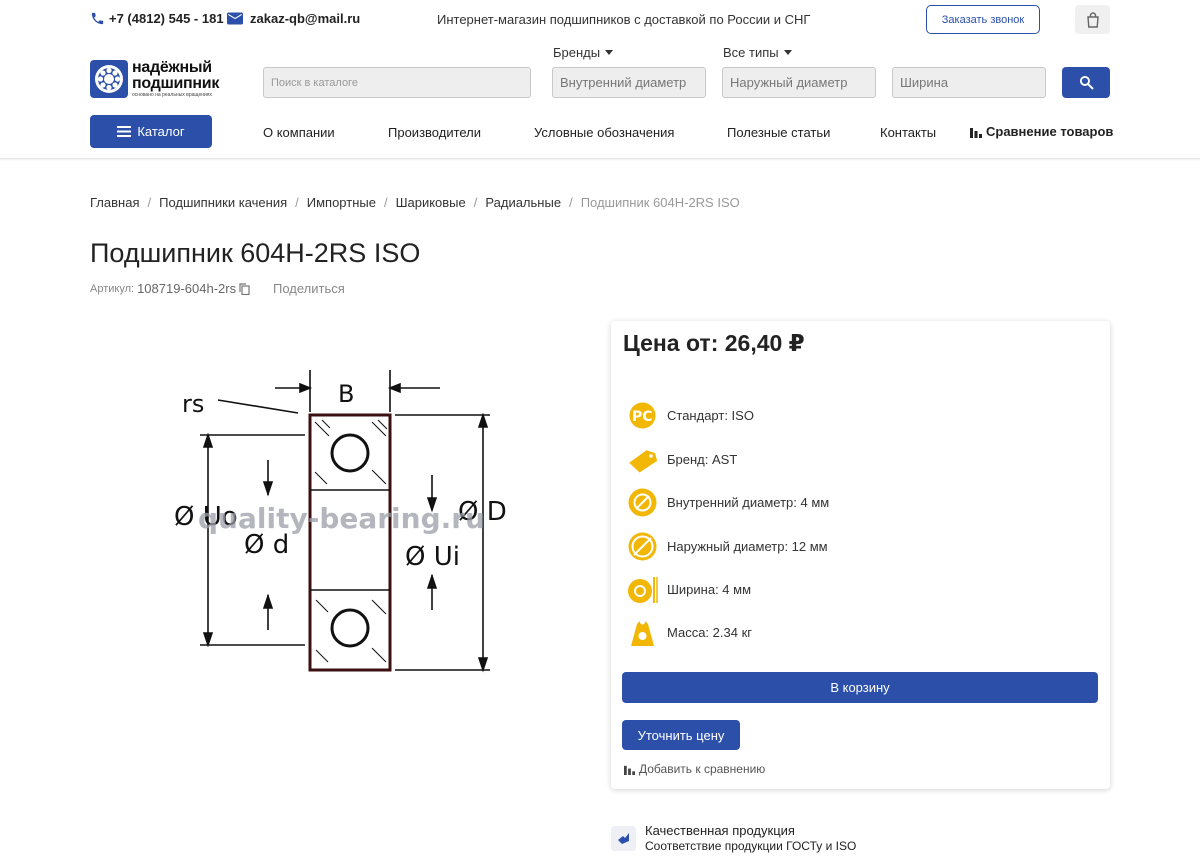 This screenshot has width=1200, height=858. I want to click on nav-designations: Условные обозначения, so click(604, 132).